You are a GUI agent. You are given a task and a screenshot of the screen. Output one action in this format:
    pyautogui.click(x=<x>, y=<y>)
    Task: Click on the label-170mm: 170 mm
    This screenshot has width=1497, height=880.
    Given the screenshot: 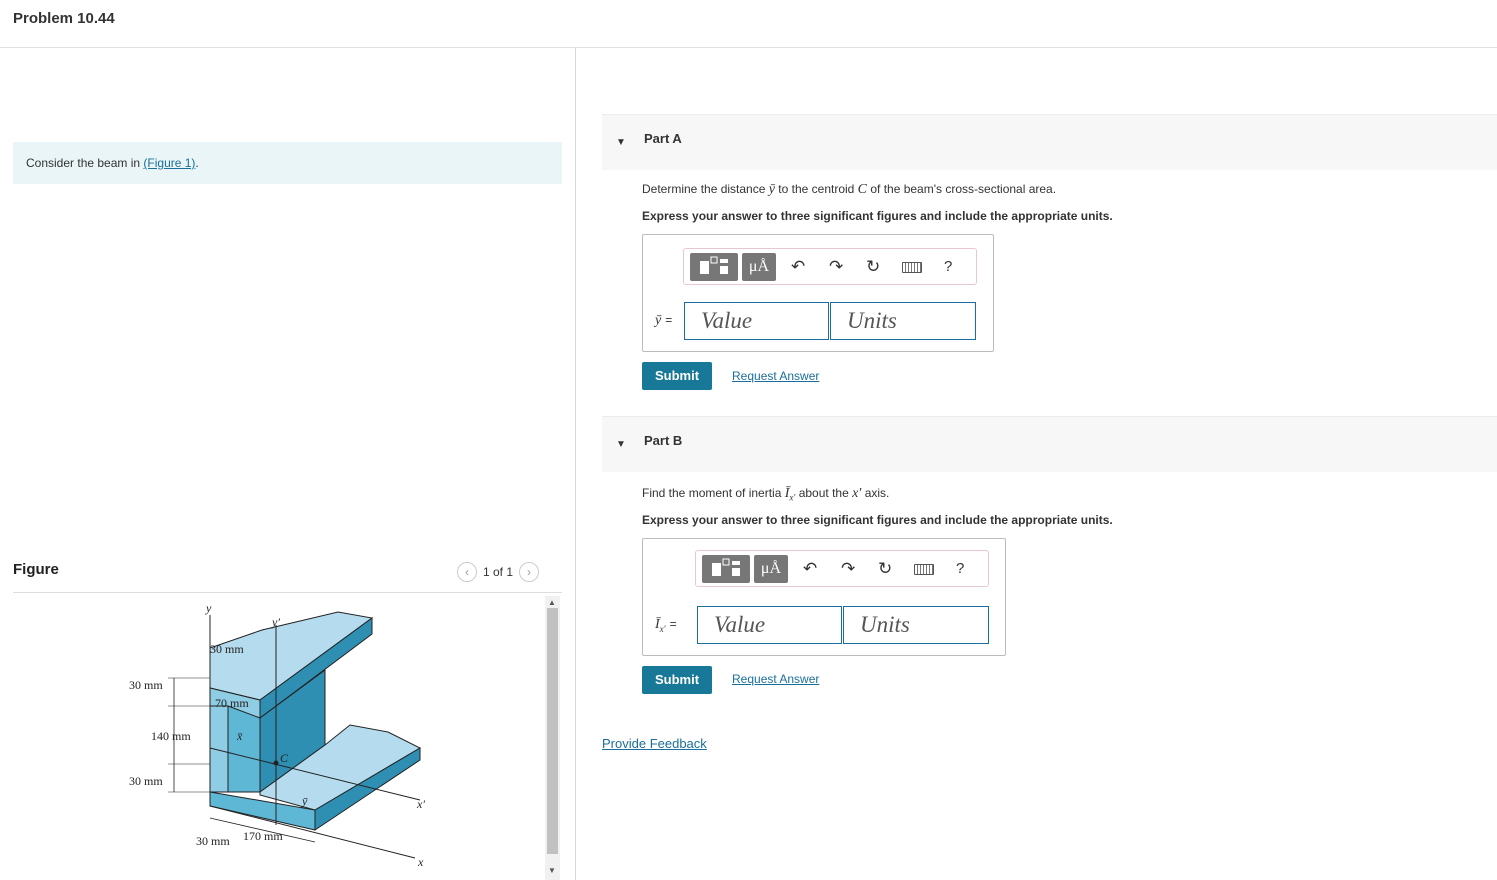 What is the action you would take?
    pyautogui.click(x=263, y=836)
    